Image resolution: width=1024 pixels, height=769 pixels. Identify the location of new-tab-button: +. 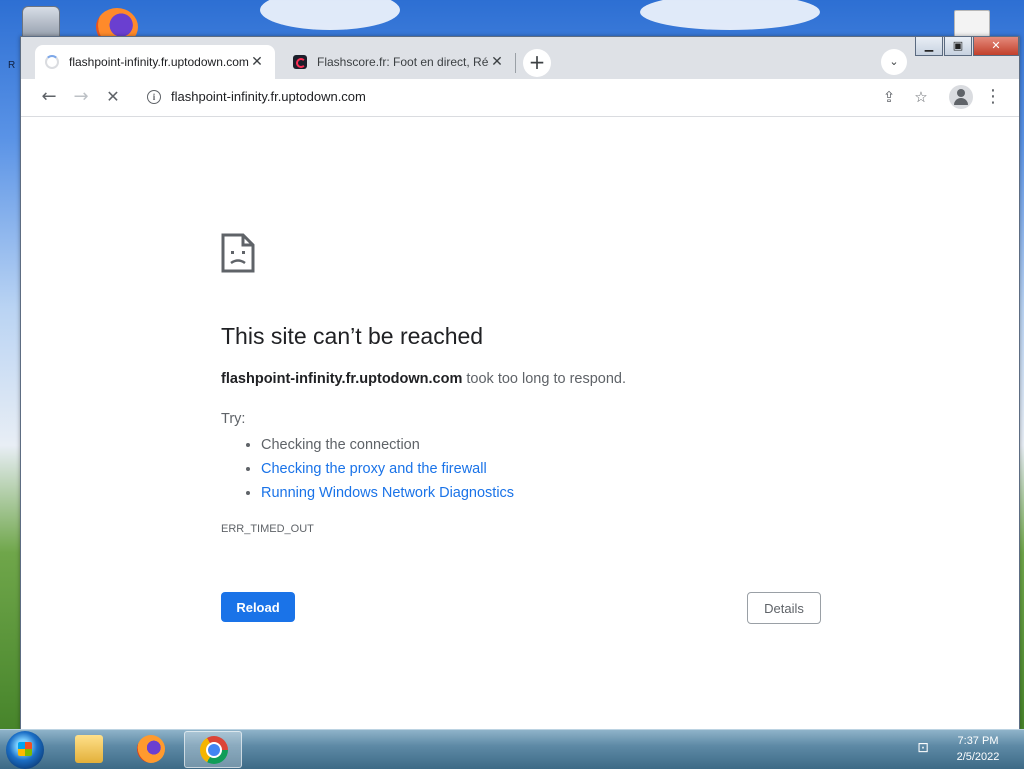
(537, 63).